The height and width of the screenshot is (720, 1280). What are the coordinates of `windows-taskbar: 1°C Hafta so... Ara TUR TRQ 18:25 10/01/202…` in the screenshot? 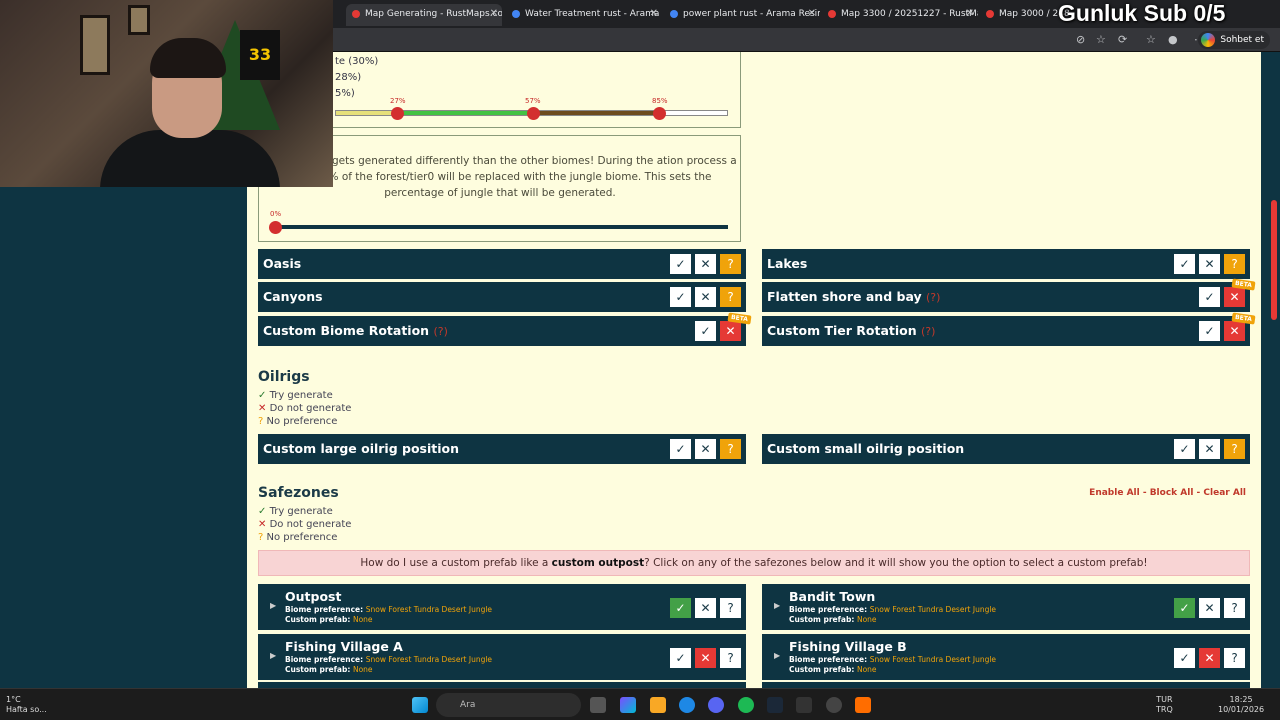 It's located at (640, 704).